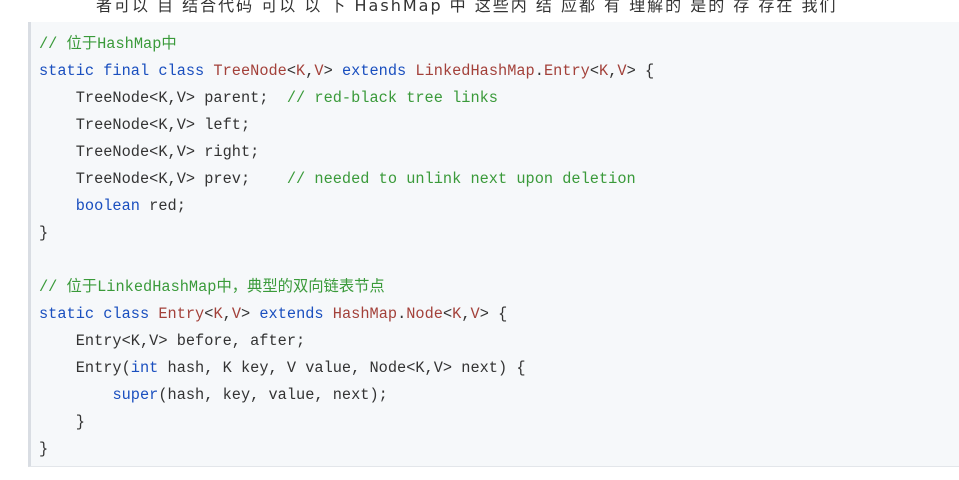  Describe the element at coordinates (424, 314) in the screenshot. I see `code-token: Node` at that location.